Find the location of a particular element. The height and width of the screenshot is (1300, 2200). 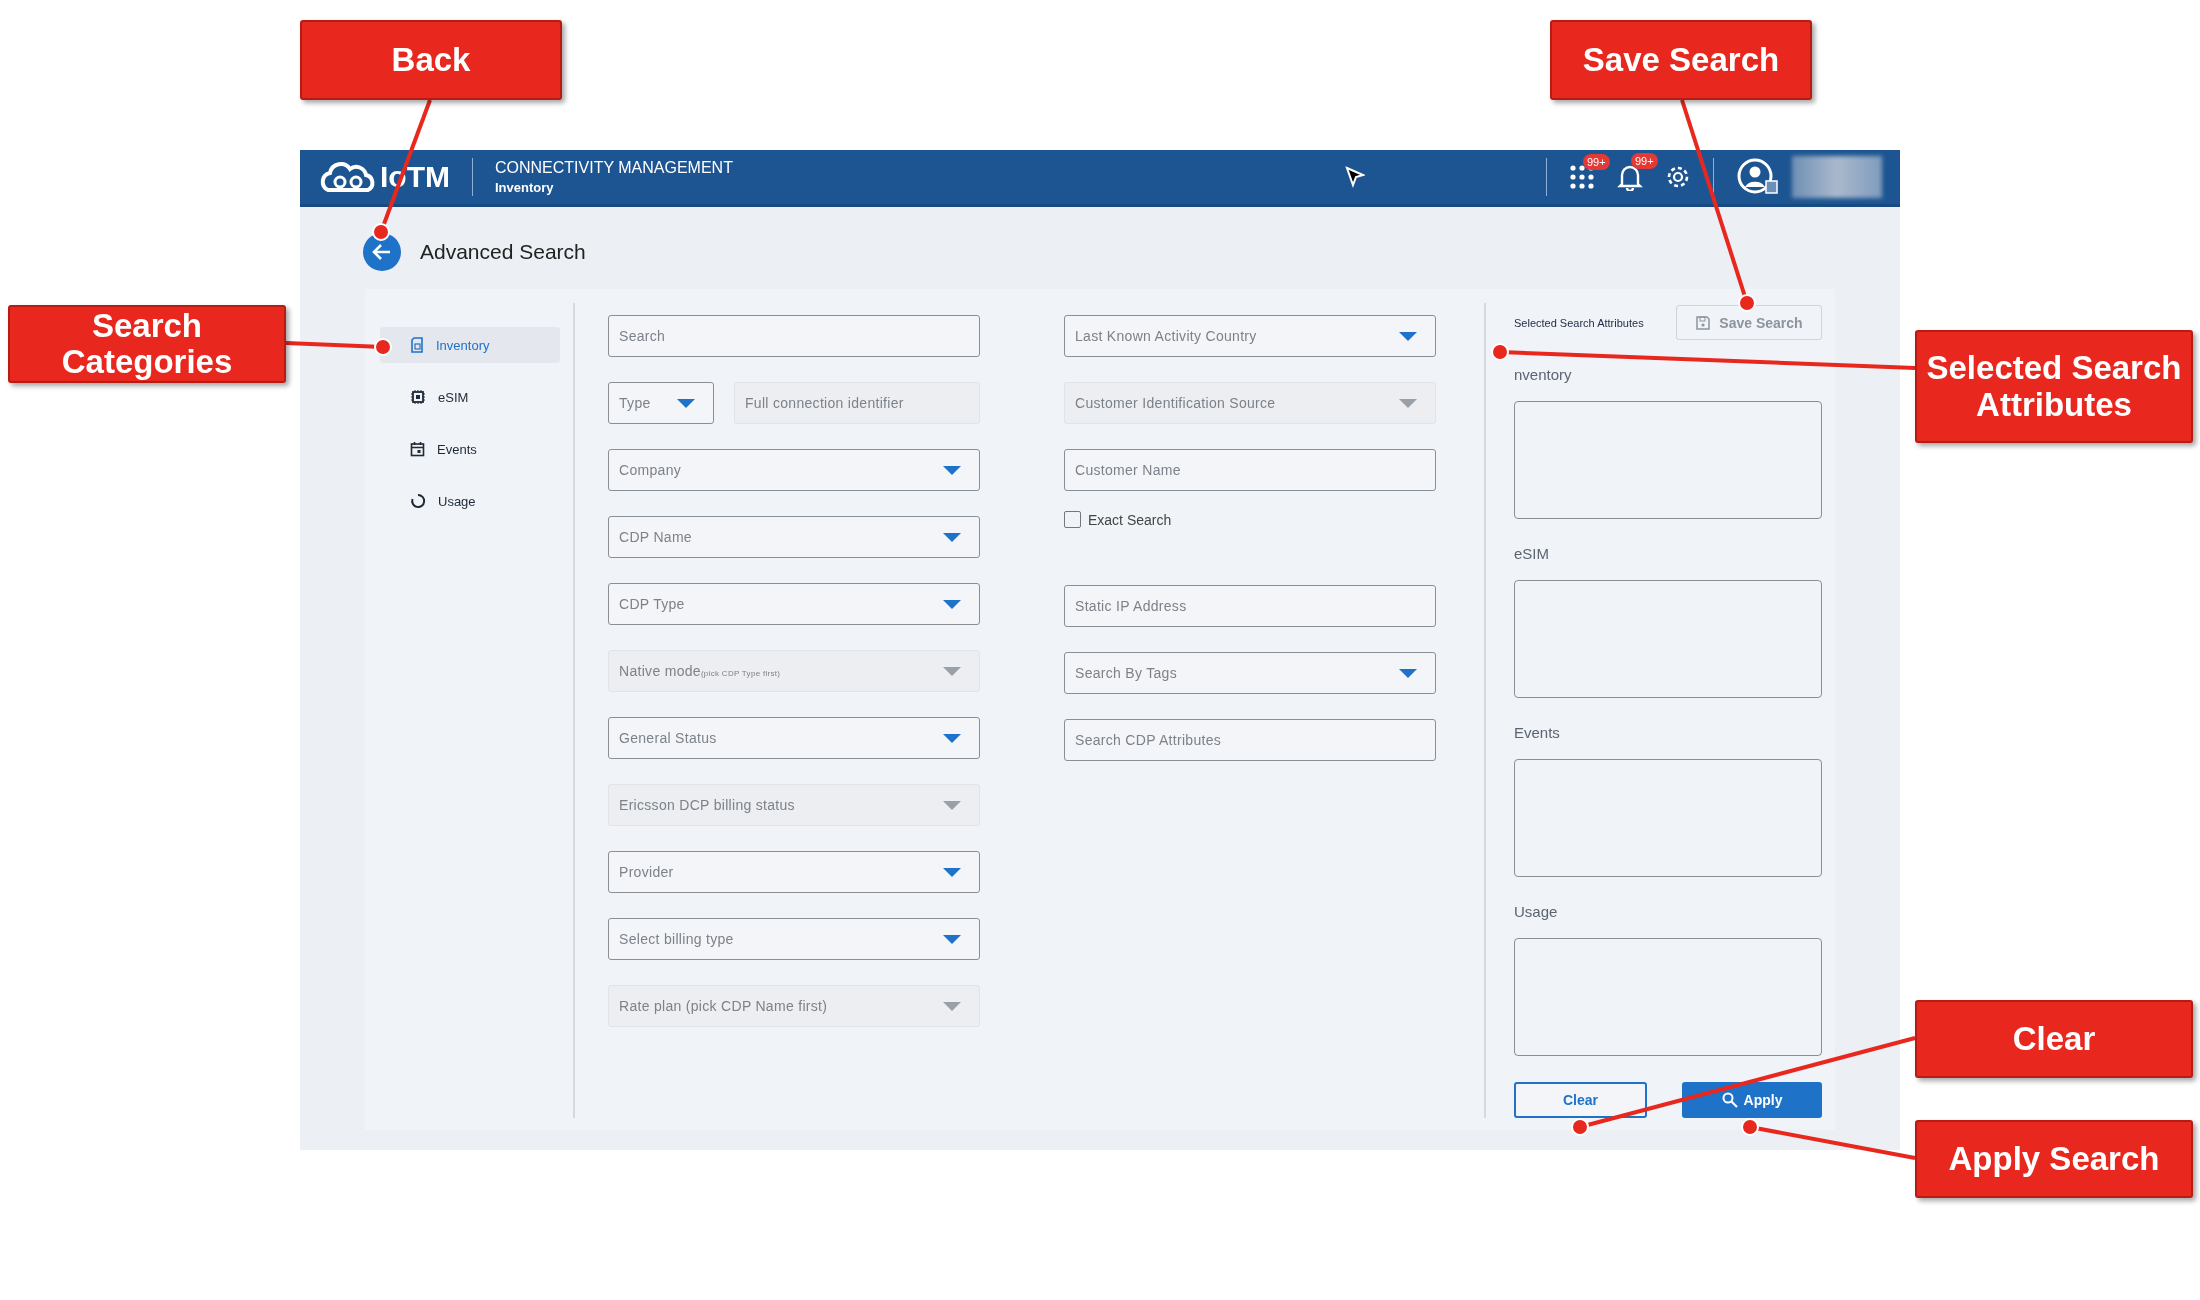

group-label: nventory is located at coordinates (1543, 374).